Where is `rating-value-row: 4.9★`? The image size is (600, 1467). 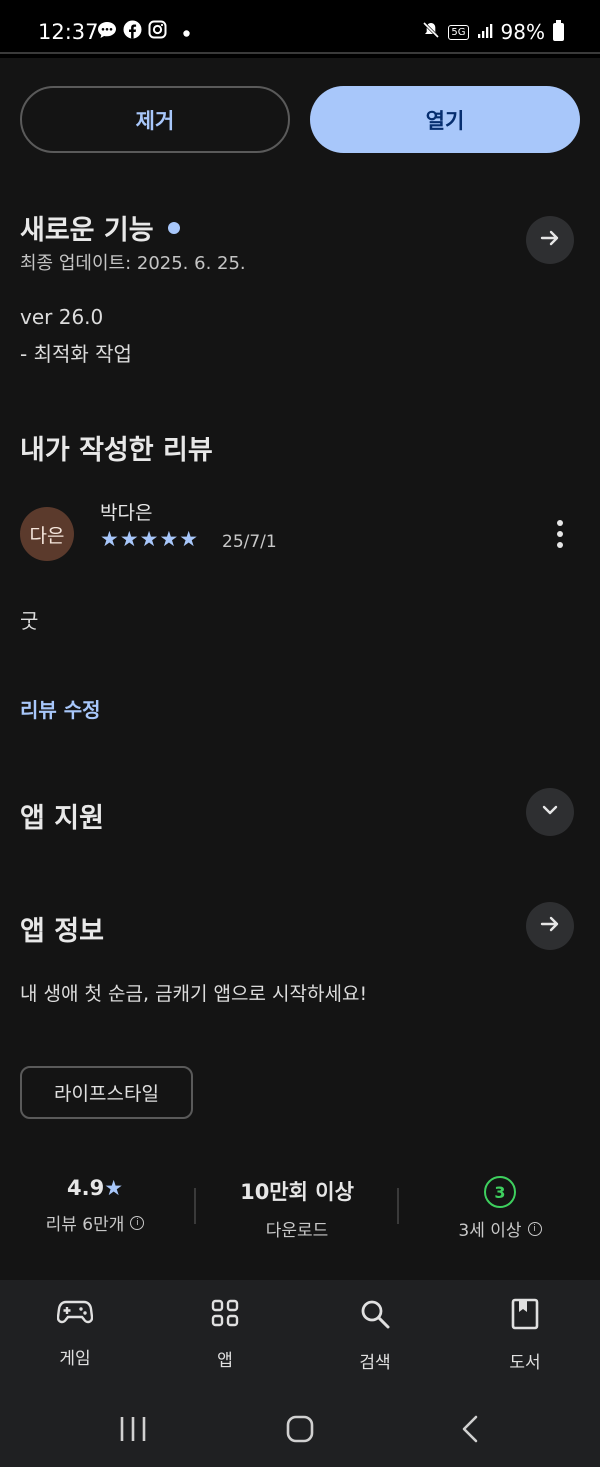 rating-value-row: 4.9★ is located at coordinates (95, 1188).